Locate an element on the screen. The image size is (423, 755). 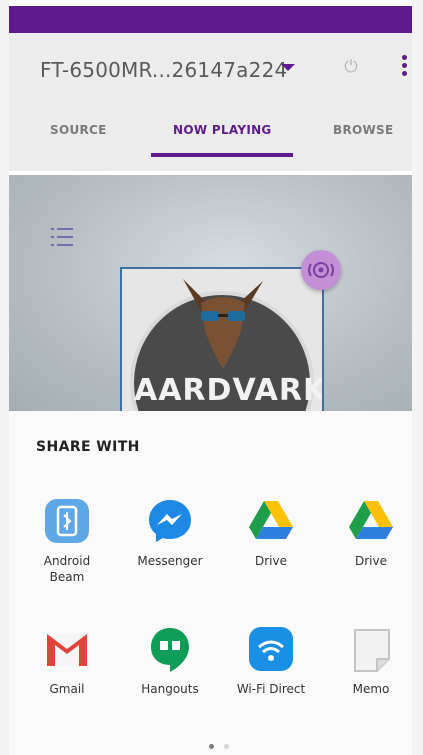
share-target-hangouts: Hangouts is located at coordinates (170, 661).